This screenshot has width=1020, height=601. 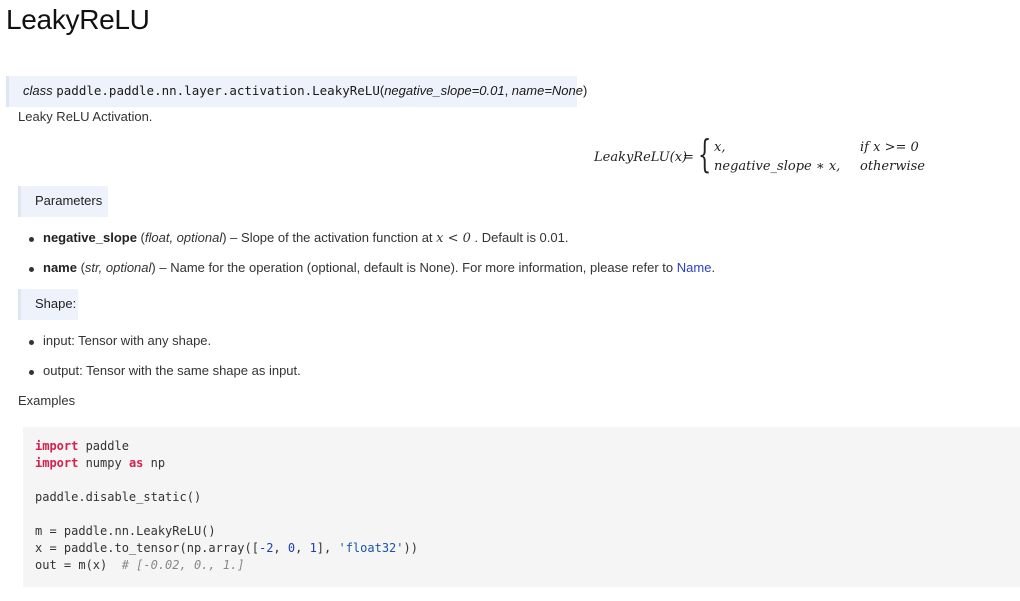 What do you see at coordinates (641, 157) in the screenshot?
I see `formula-lhs: LeakyReLU(x)` at bounding box center [641, 157].